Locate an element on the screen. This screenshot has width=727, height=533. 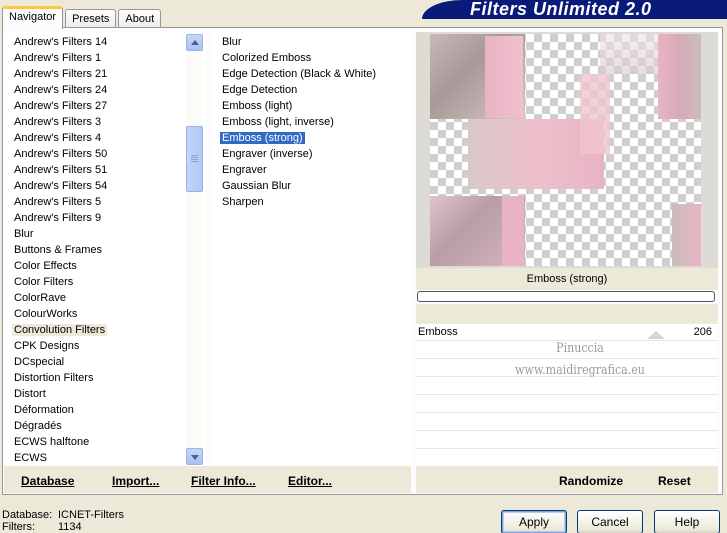
parameter-header is located at coordinates (567, 314).